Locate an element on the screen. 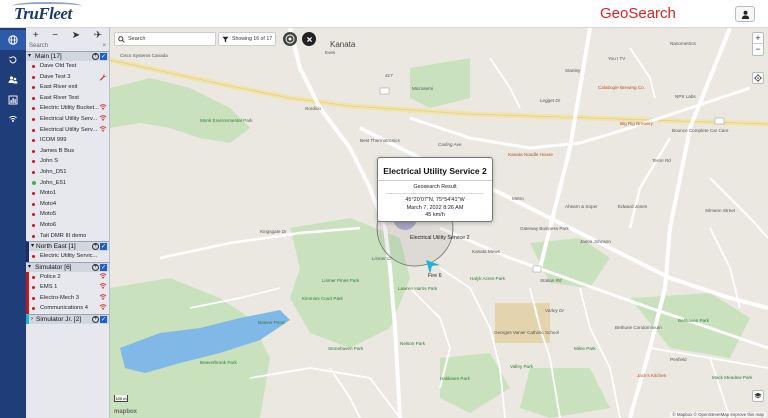  geosearch-toggle-button is located at coordinates (290, 39).